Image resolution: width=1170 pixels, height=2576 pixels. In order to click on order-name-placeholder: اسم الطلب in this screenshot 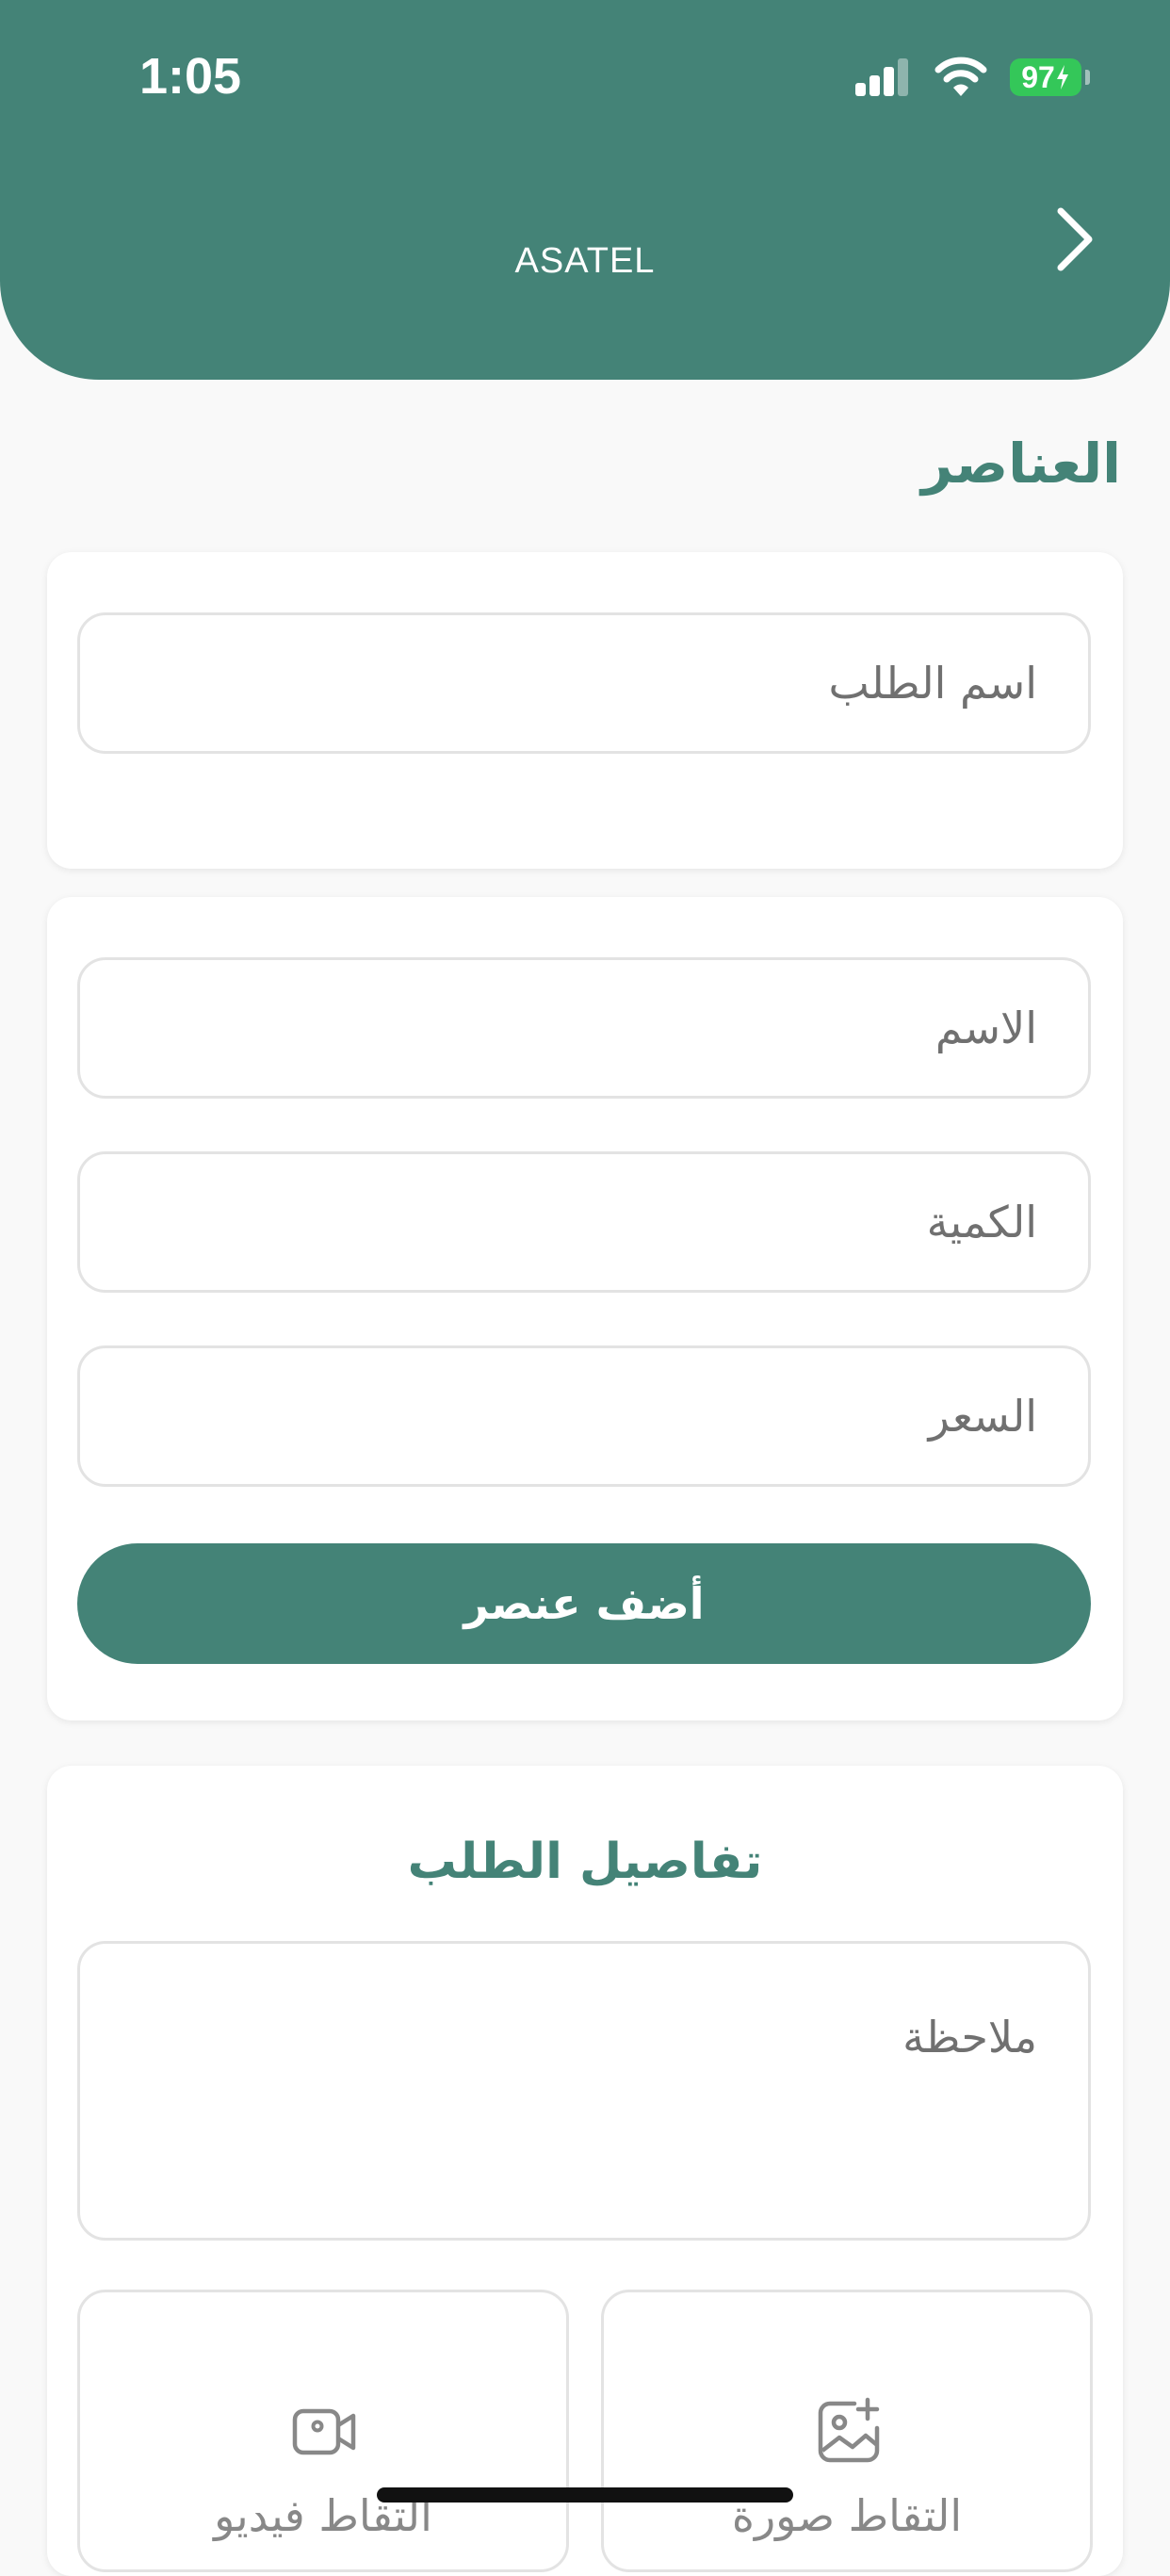, I will do `click(933, 683)`.